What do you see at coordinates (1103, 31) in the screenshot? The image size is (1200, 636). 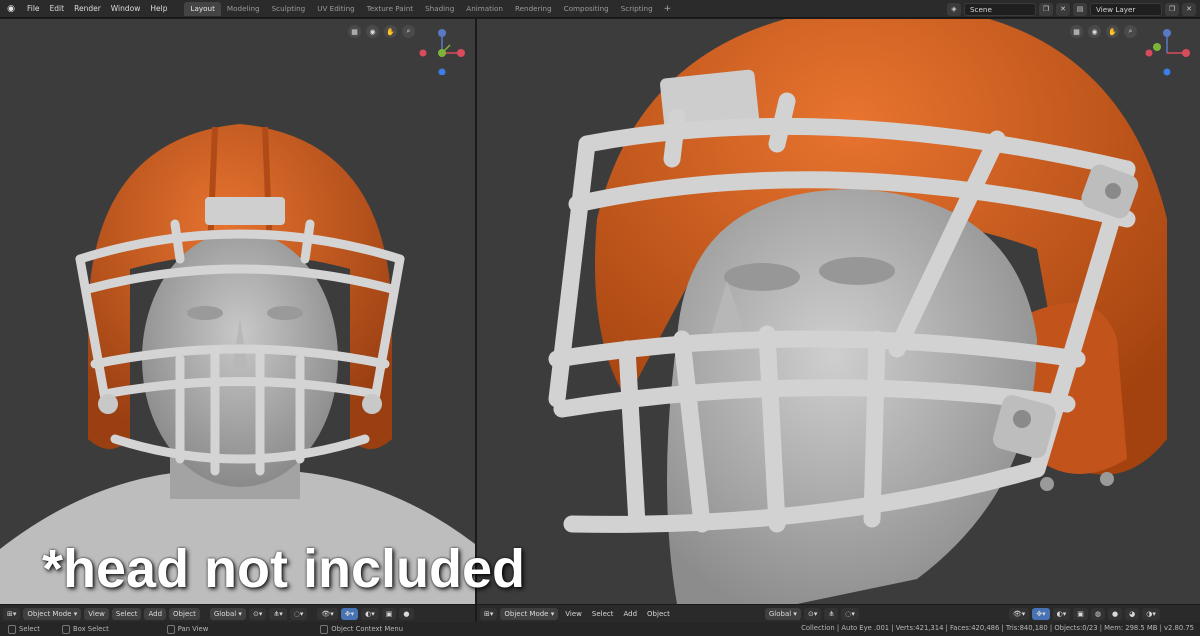 I see `viewport-nav-tools-right: ▦ ◉ ✋ ⌕` at bounding box center [1103, 31].